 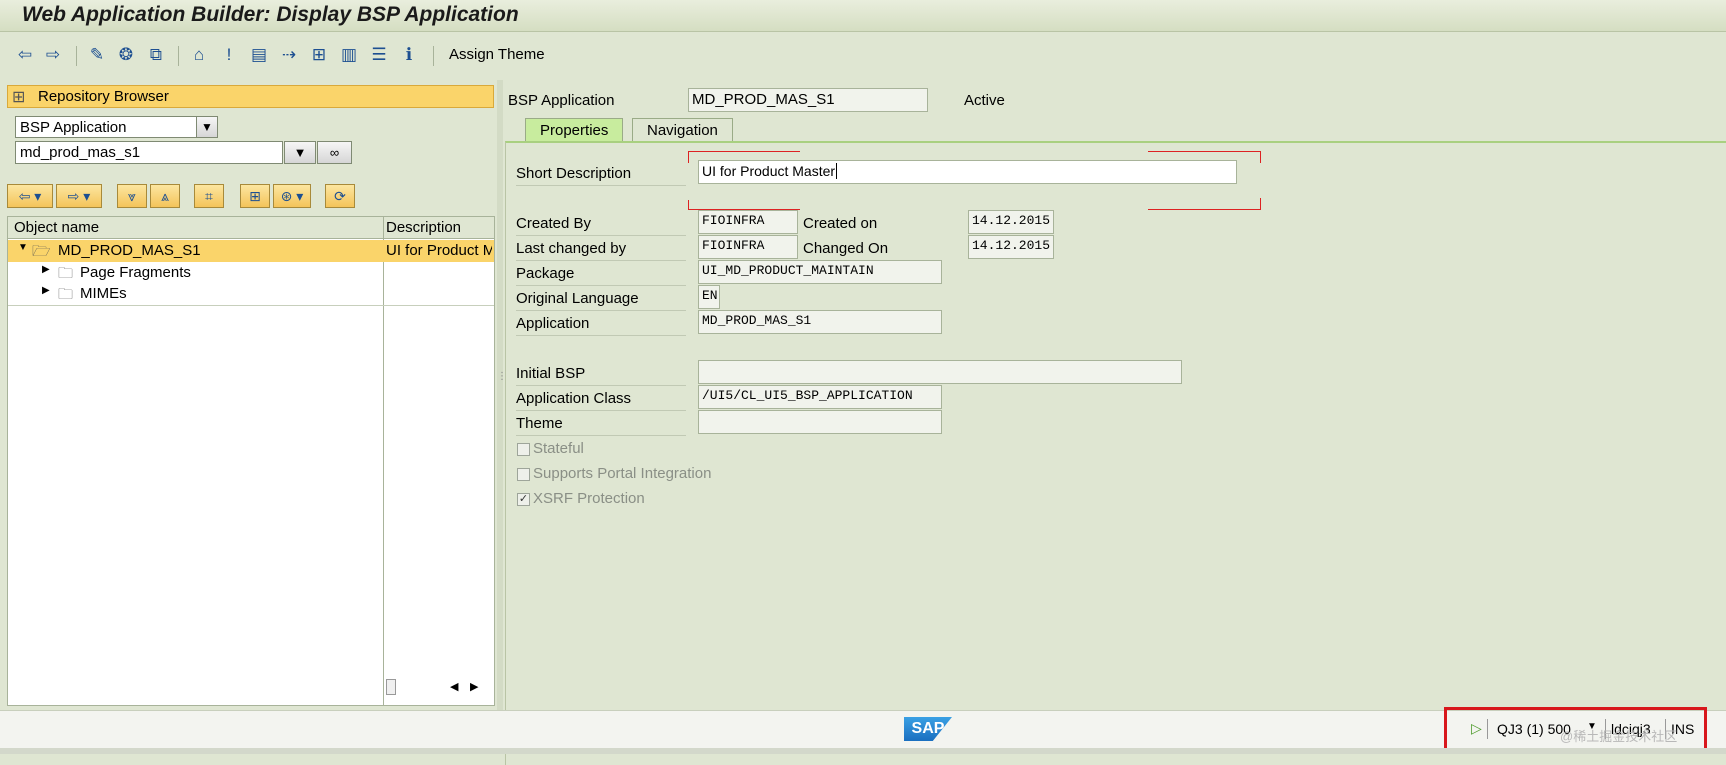 I want to click on printer-icon: ▥, so click(x=349, y=55).